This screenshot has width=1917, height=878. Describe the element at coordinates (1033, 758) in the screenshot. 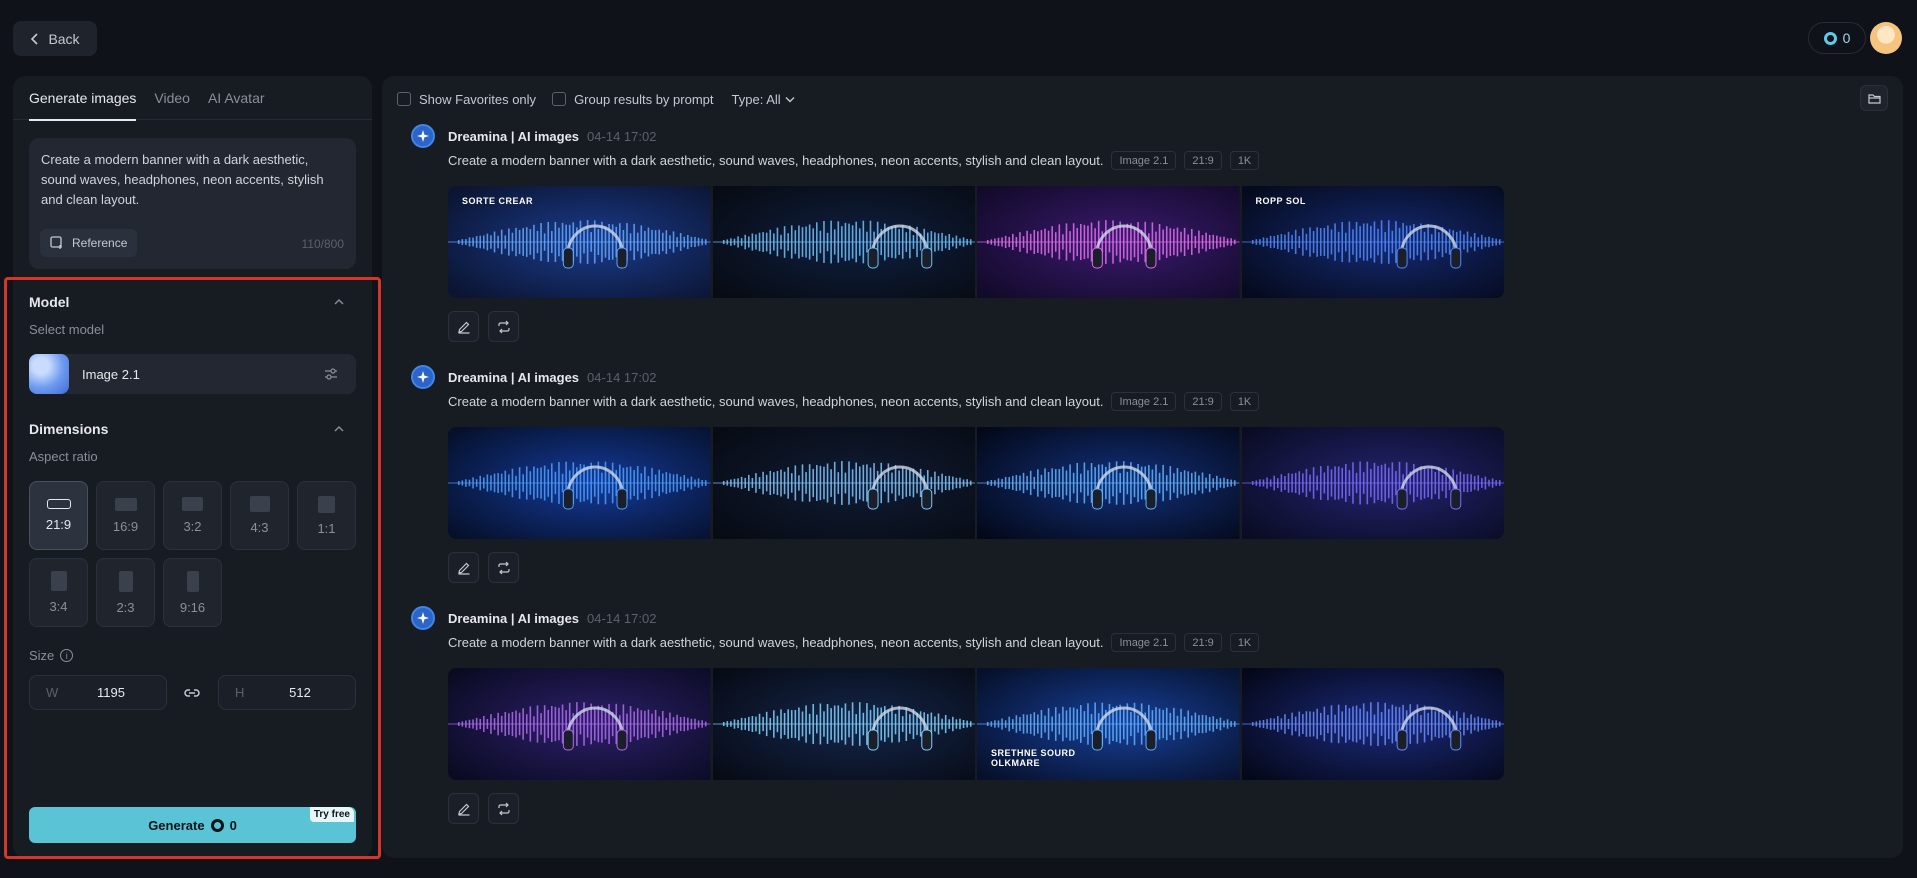

I see `image-overlay-text: SRETHNE SOURD OLKMARE` at that location.